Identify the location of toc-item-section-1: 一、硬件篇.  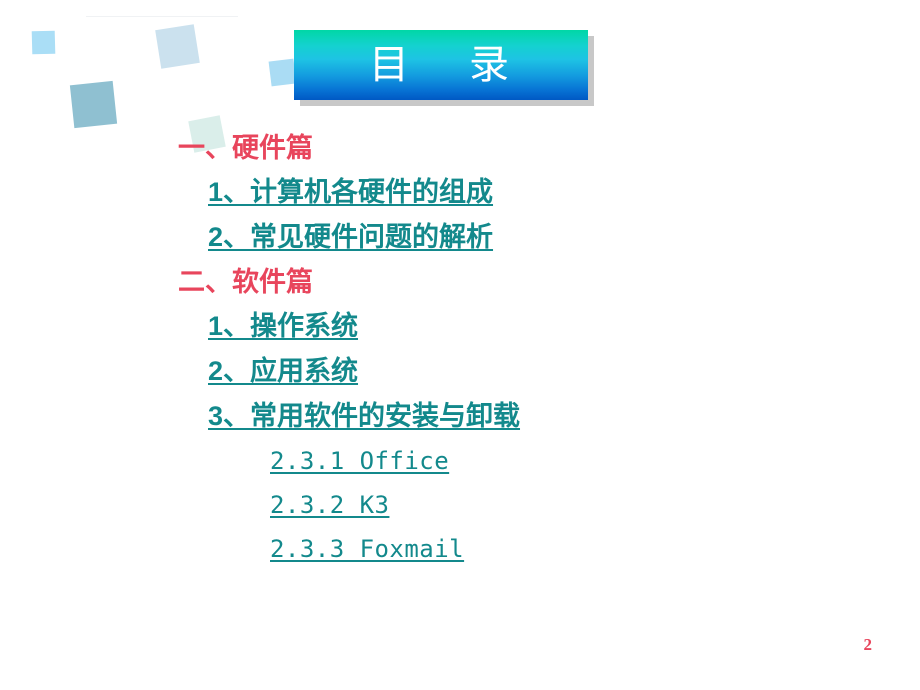
(460, 148).